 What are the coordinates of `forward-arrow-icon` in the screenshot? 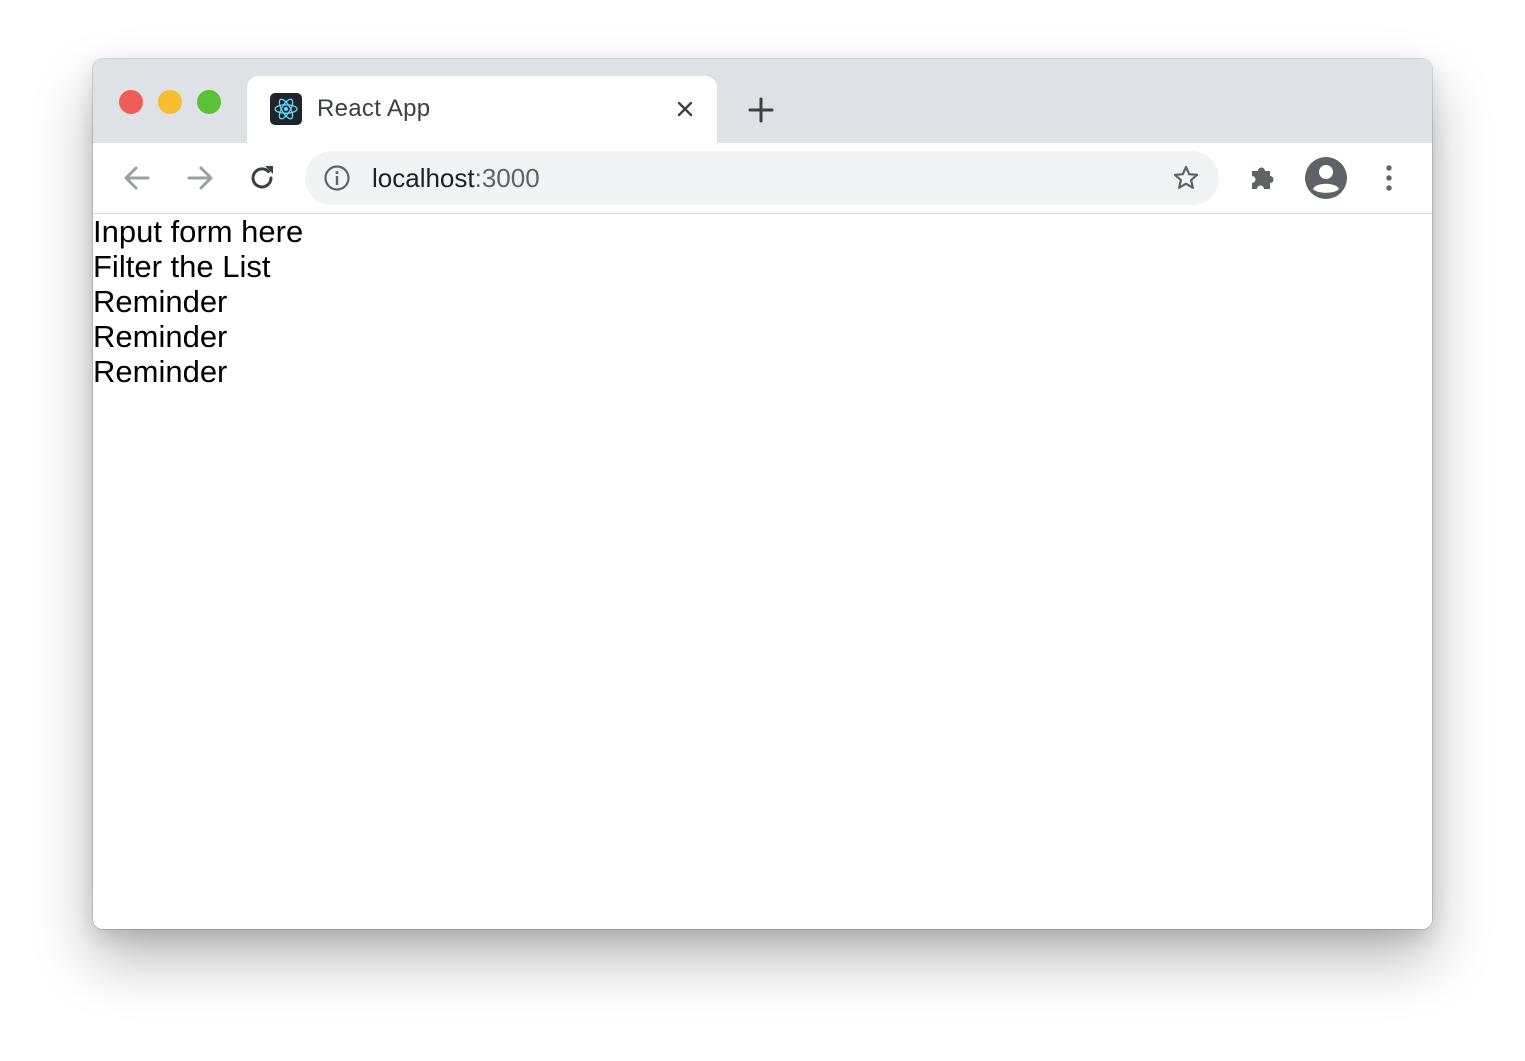 It's located at (200, 178).